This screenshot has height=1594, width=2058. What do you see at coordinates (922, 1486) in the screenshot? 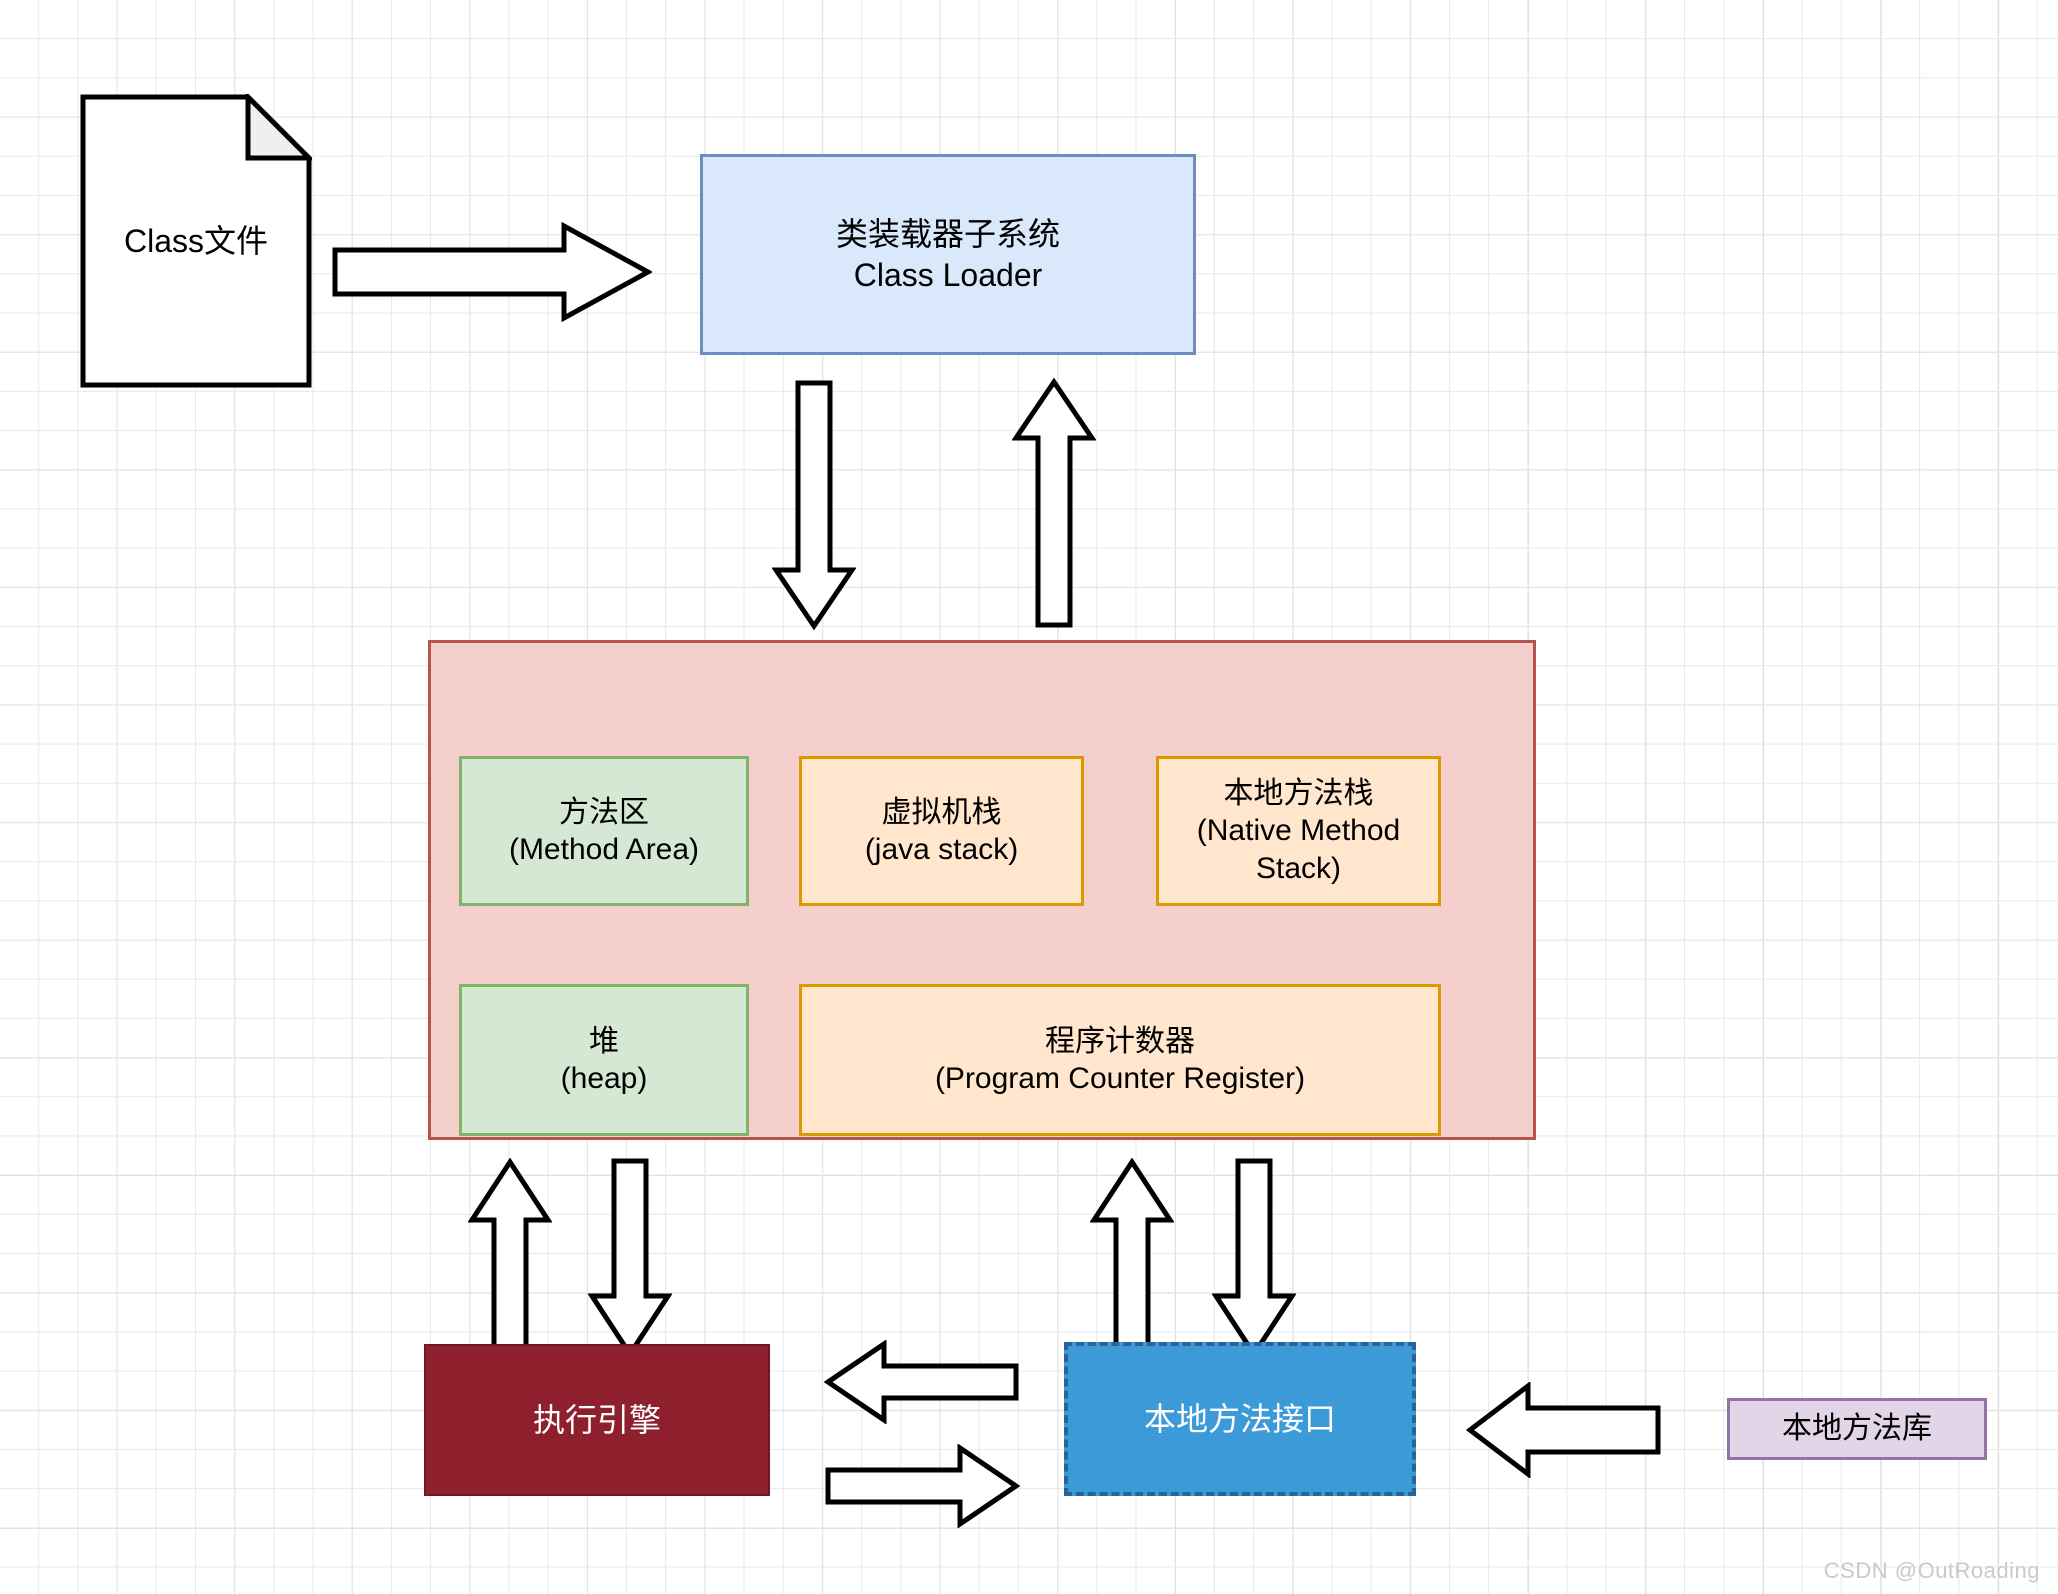
I see `arrow-engine-to-native` at bounding box center [922, 1486].